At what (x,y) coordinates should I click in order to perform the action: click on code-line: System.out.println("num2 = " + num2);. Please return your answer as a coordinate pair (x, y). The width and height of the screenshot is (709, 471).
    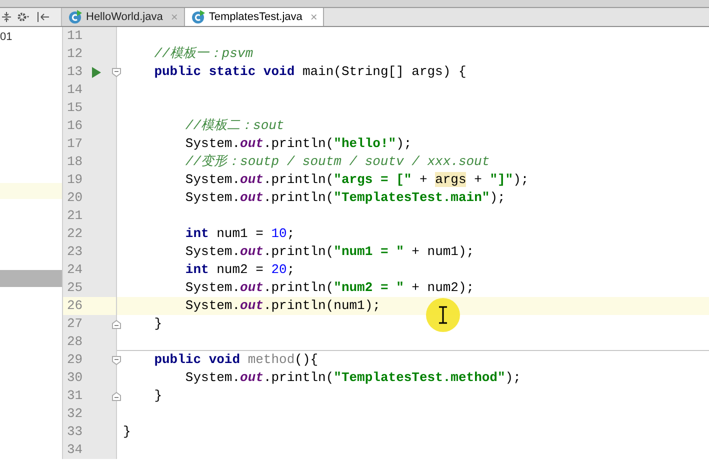
    Looking at the image, I should click on (329, 288).